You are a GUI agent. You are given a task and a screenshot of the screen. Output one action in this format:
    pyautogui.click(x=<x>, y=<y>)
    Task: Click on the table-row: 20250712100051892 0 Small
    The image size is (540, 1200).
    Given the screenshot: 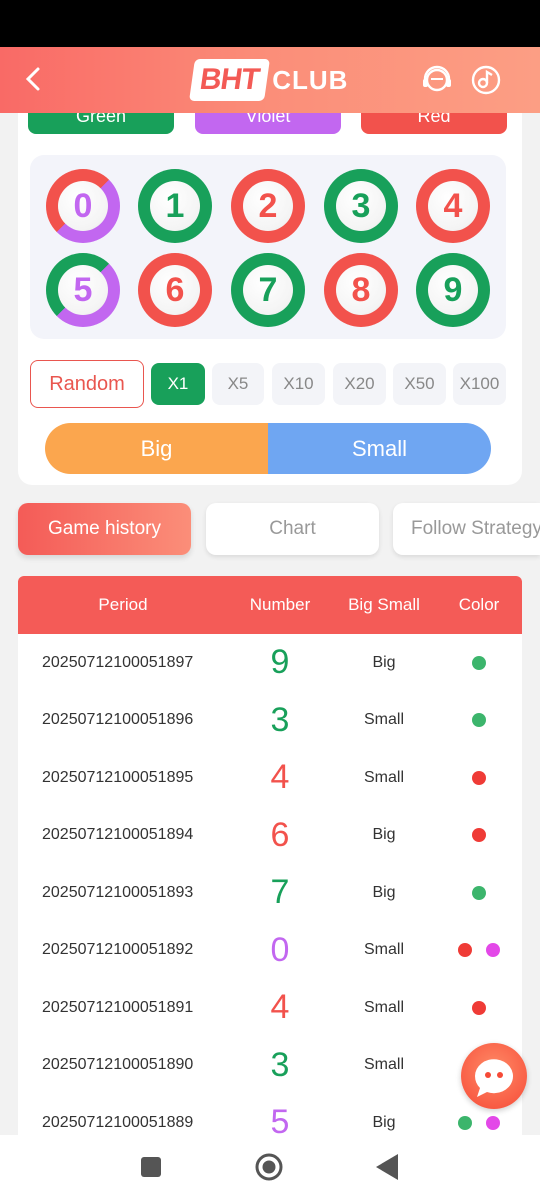 What is the action you would take?
    pyautogui.click(x=270, y=951)
    